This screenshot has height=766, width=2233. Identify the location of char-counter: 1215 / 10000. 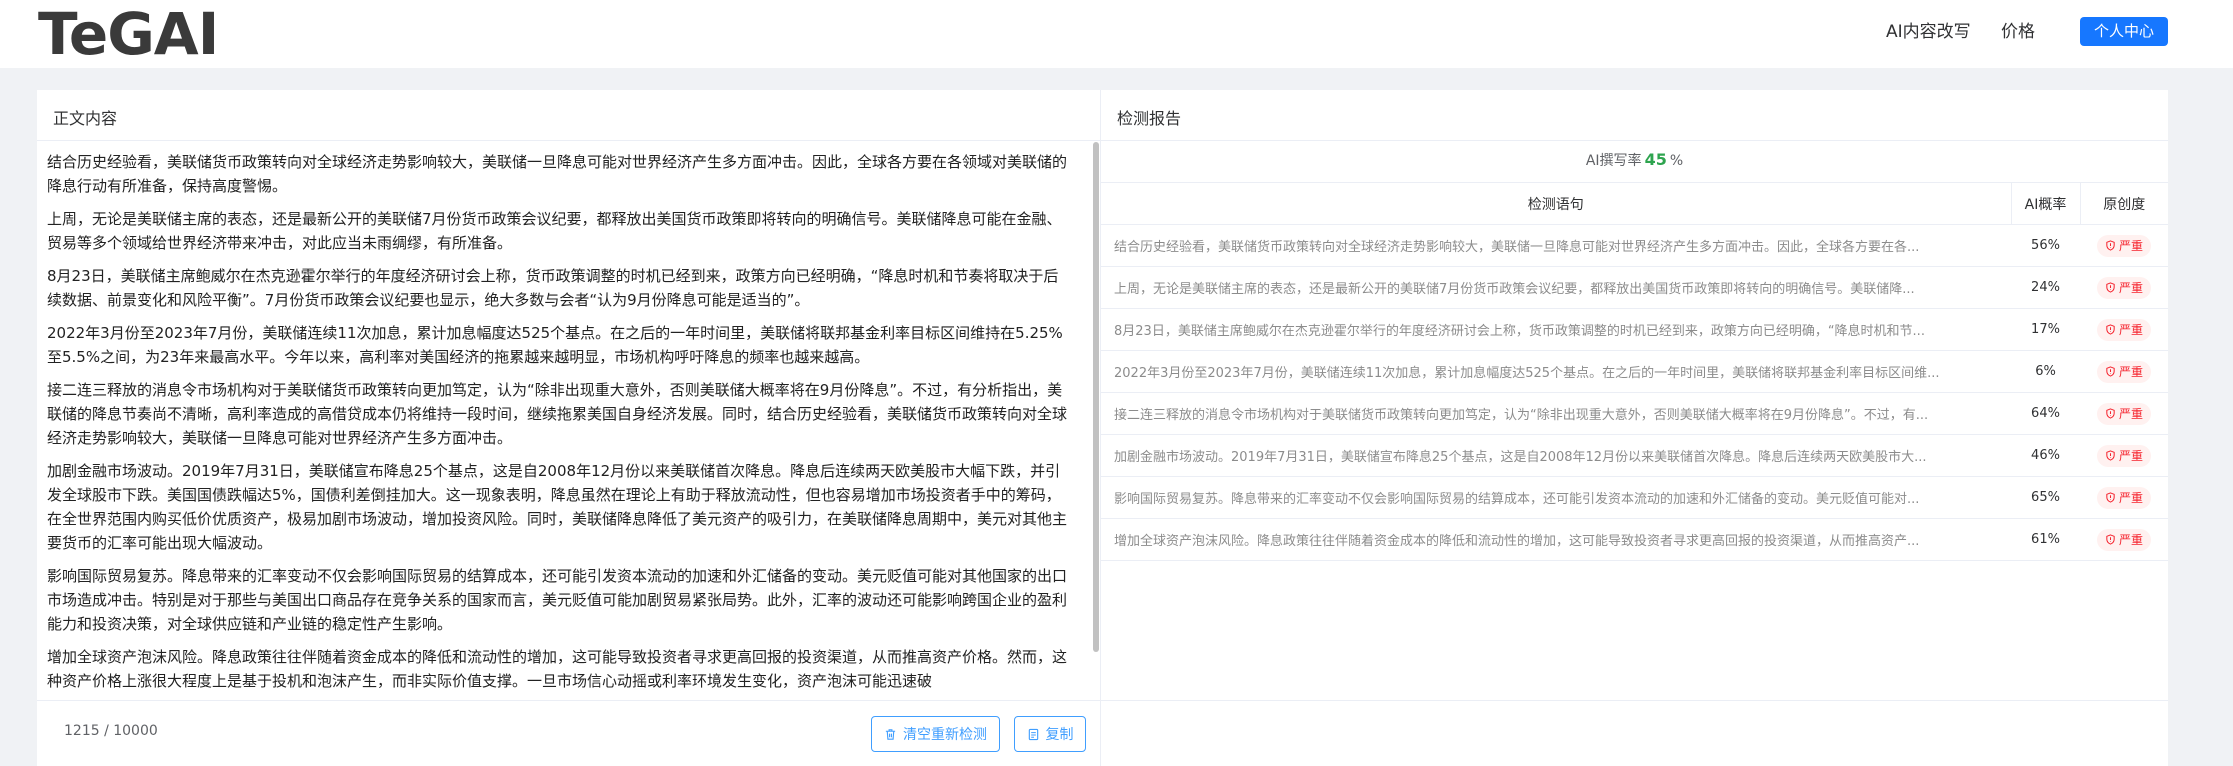
(111, 731).